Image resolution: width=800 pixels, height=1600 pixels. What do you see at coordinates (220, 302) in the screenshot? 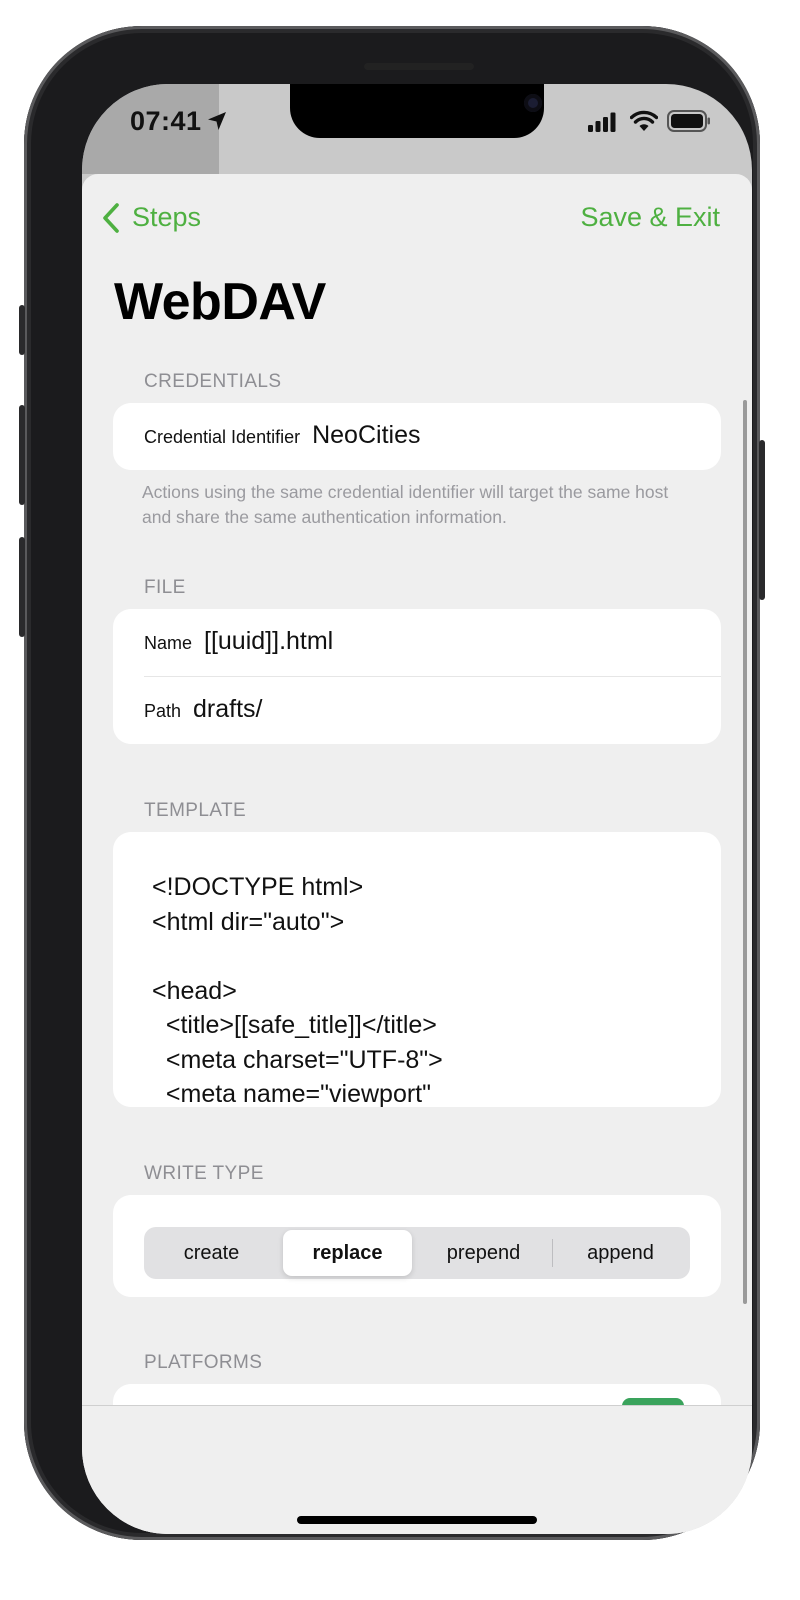
I see `page-title: WebDAV` at bounding box center [220, 302].